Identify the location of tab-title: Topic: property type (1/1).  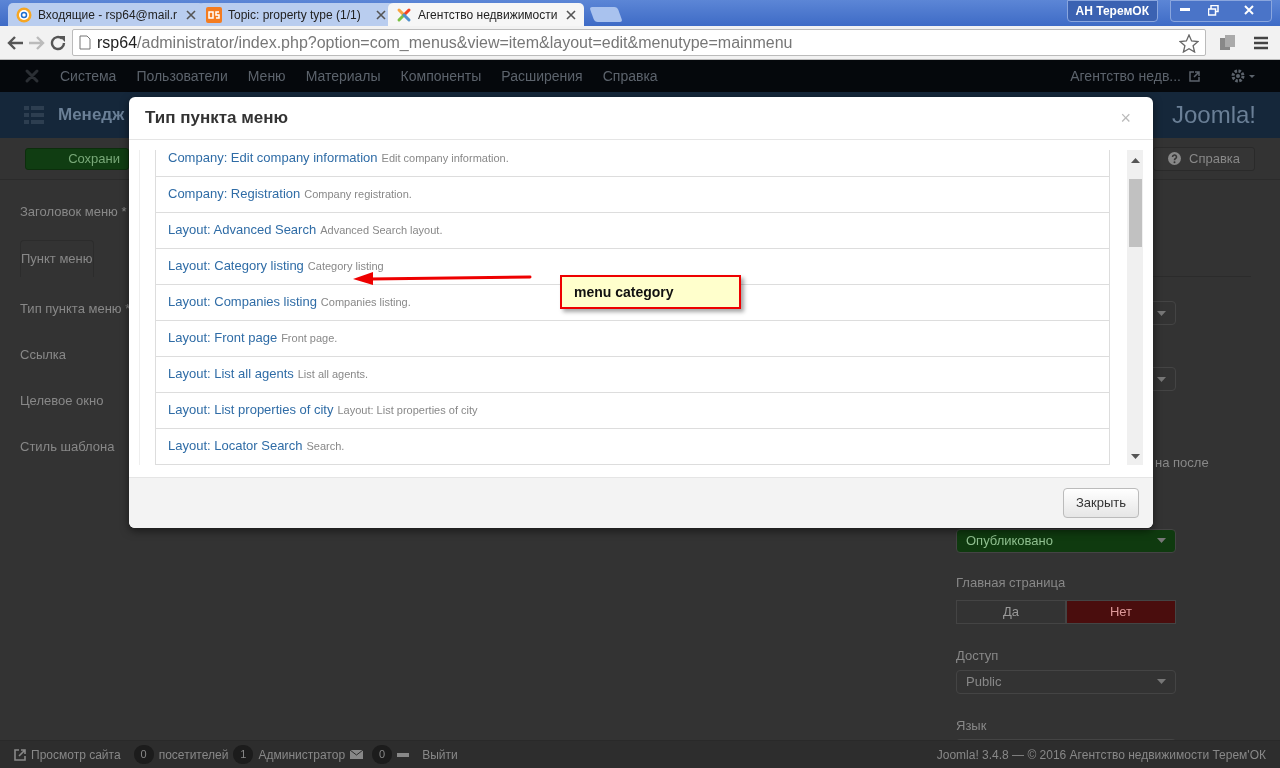
(295, 15).